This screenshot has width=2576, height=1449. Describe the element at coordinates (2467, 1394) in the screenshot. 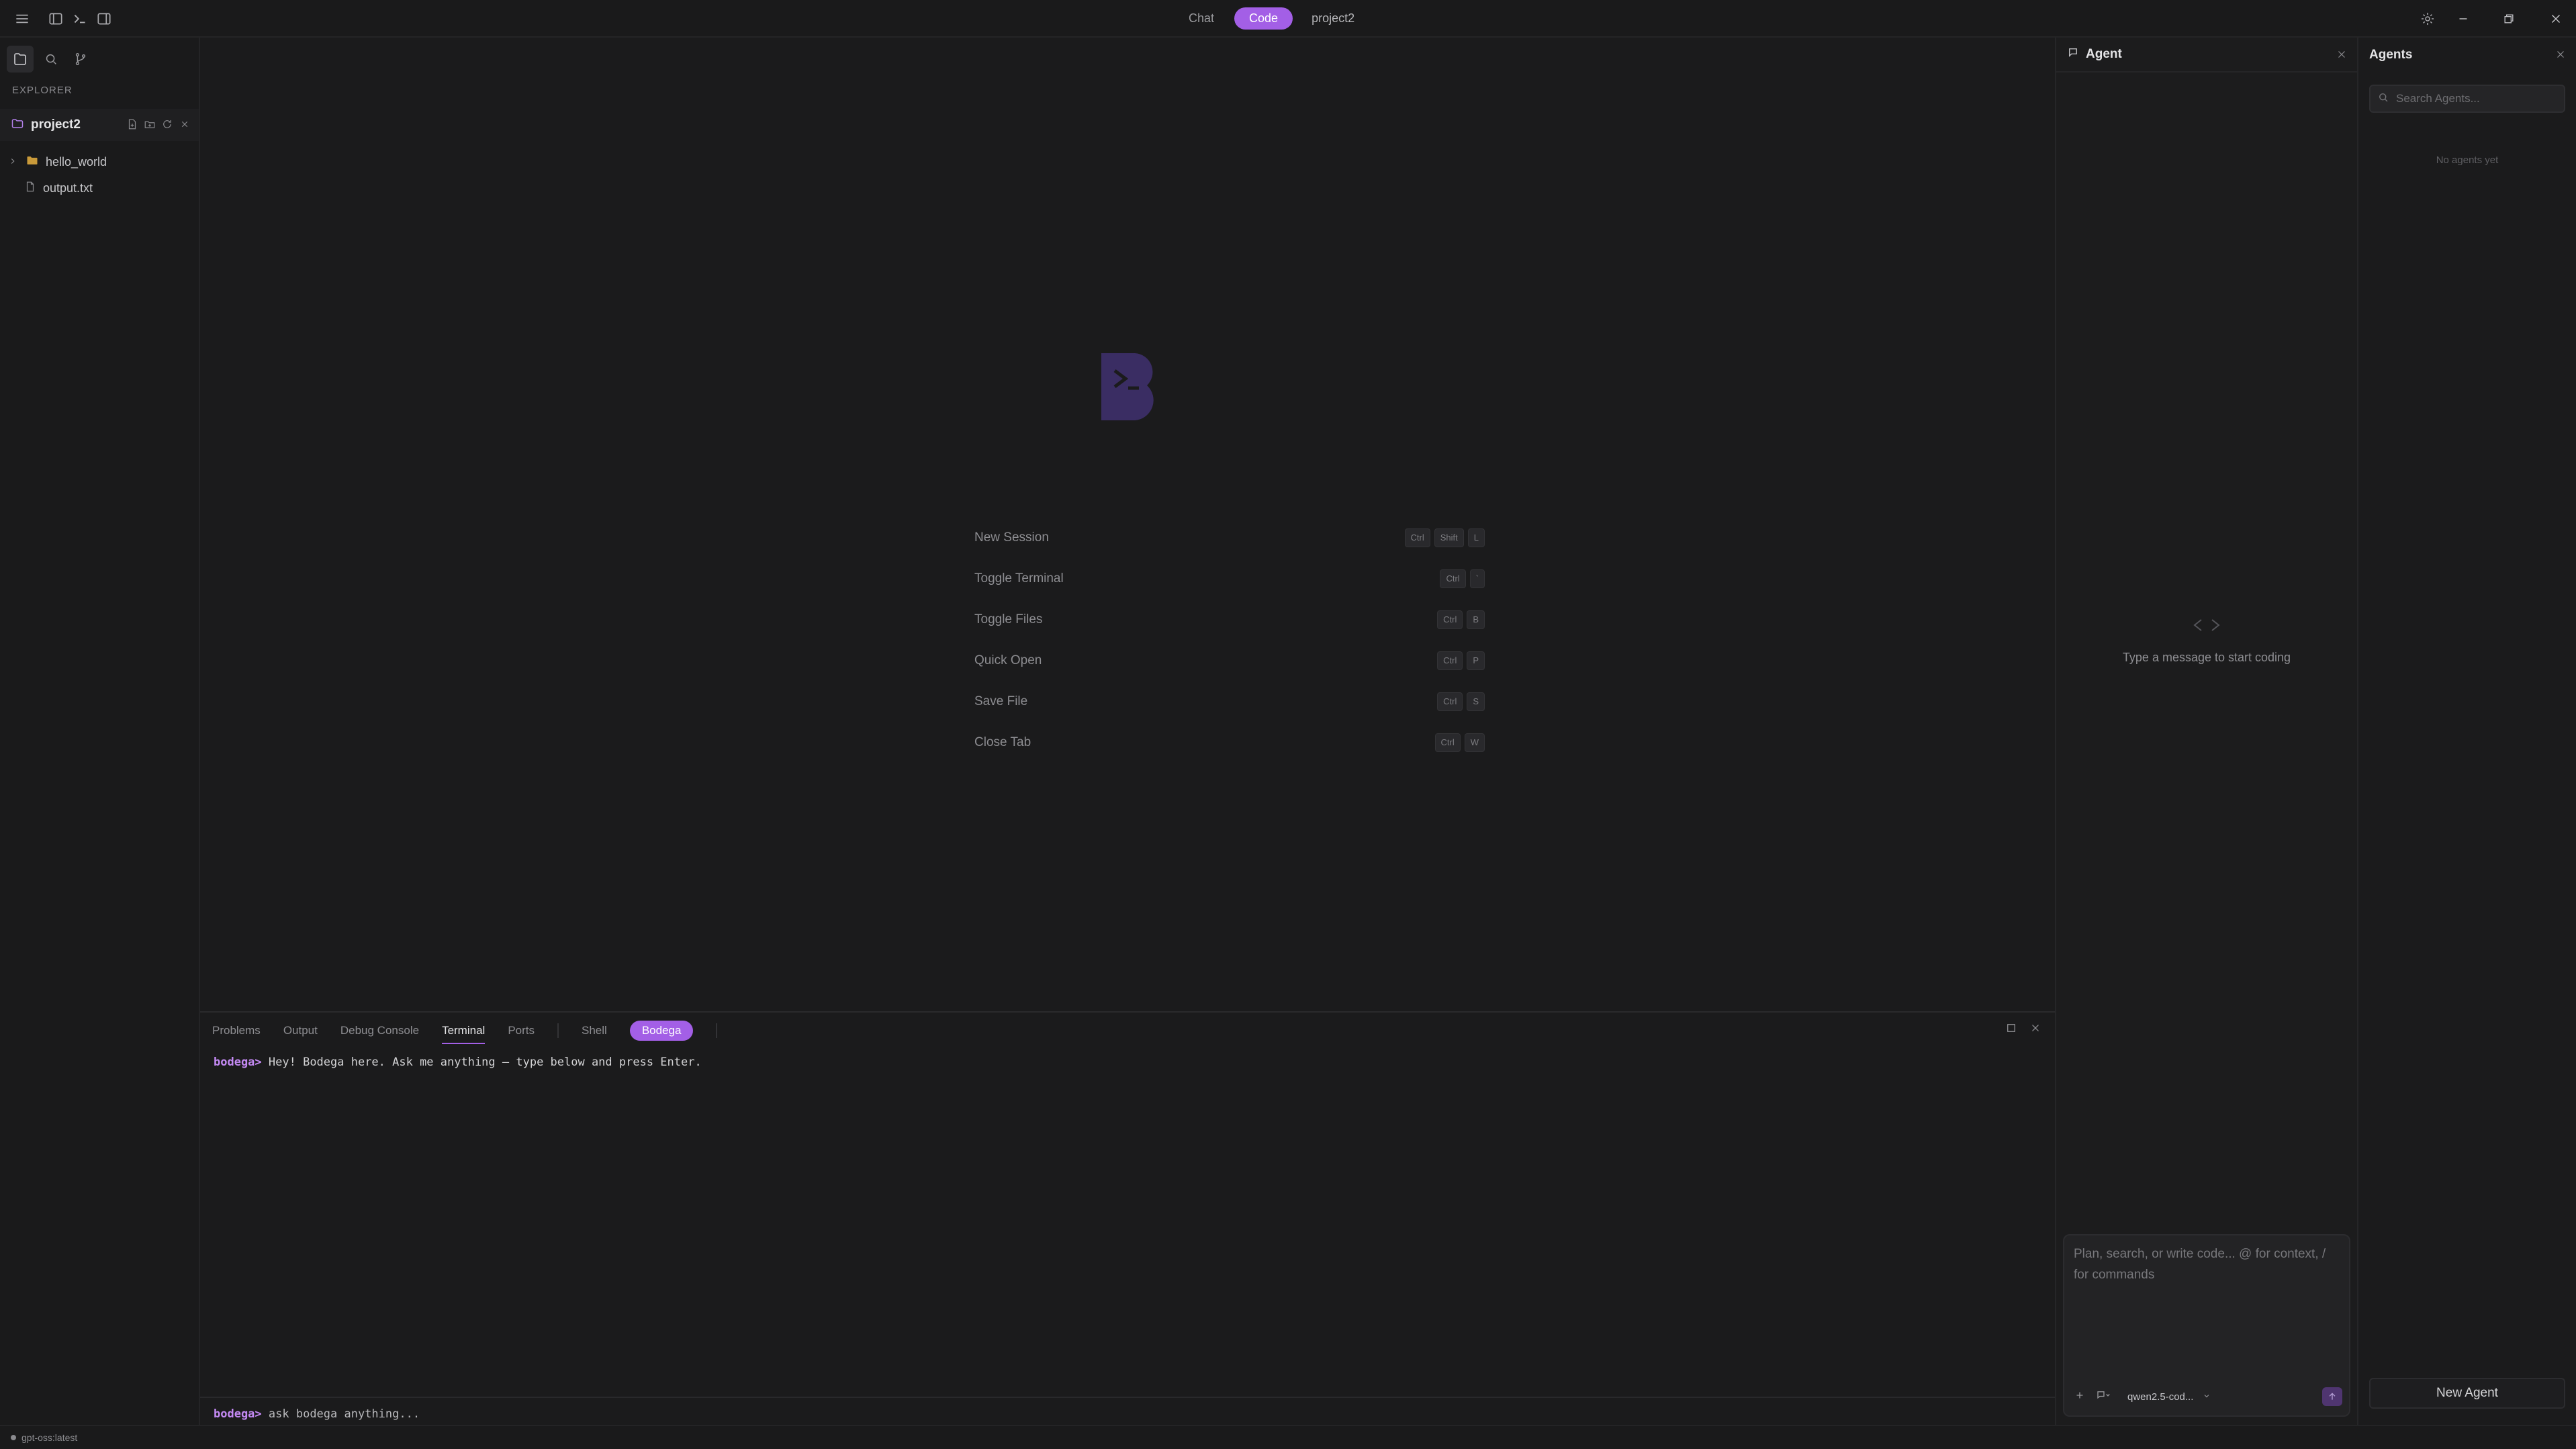

I see `new-agent-button: New Agent` at that location.